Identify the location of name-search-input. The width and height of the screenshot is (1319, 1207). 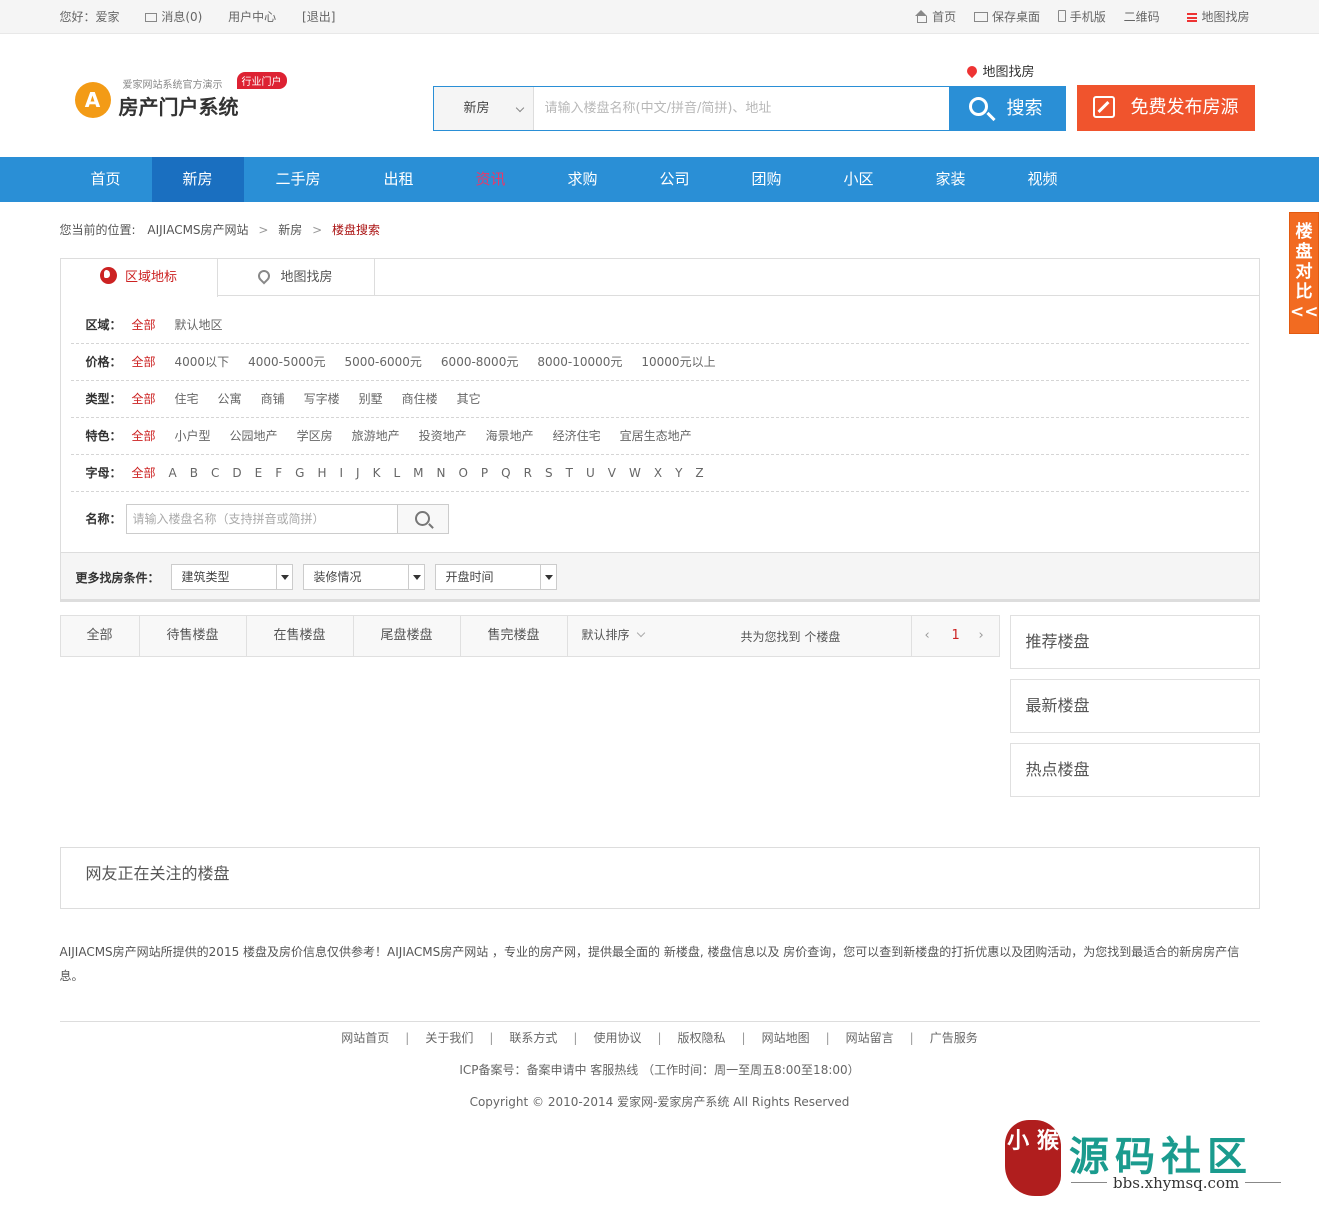
(261, 519).